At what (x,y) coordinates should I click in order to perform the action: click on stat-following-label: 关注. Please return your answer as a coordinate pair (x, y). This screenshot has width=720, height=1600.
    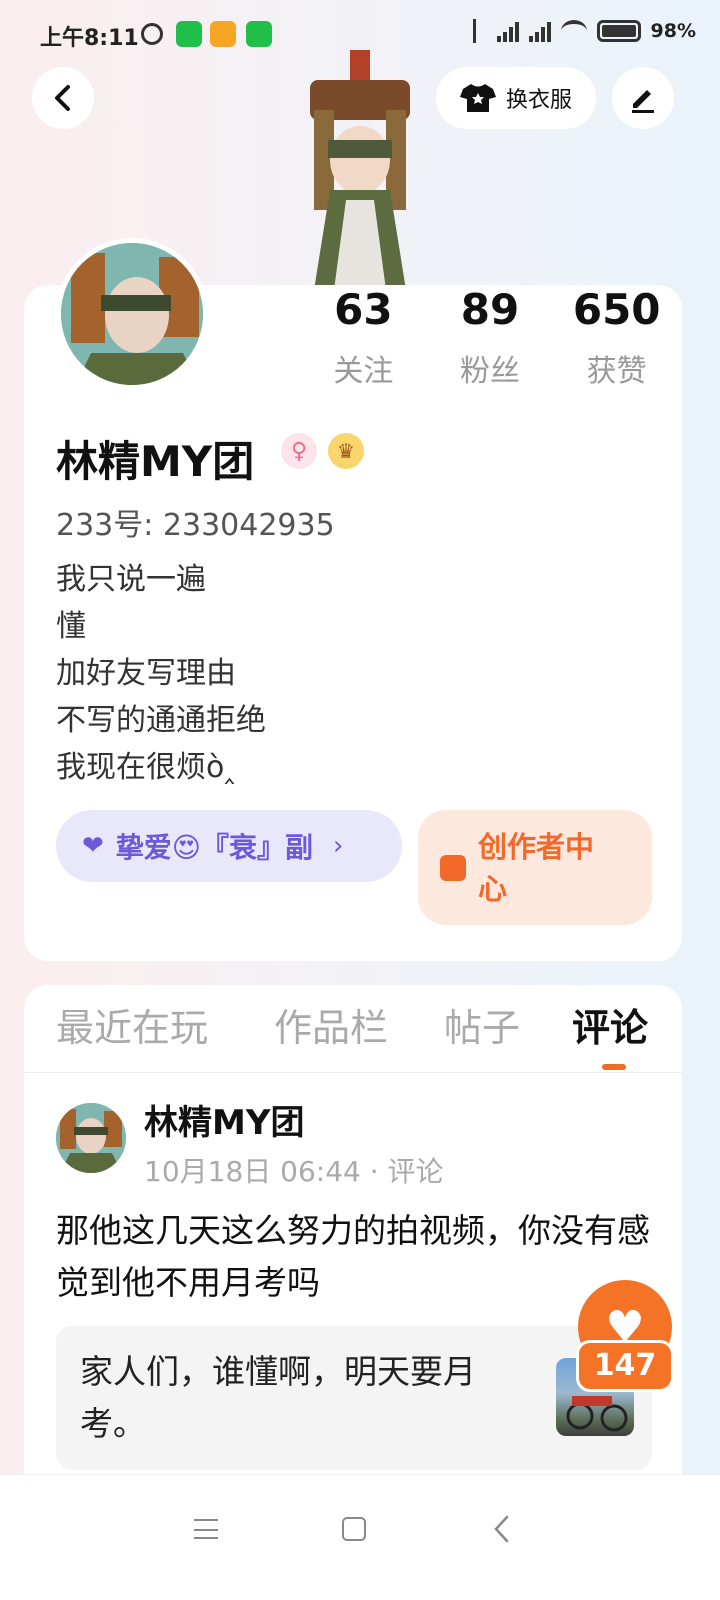
    Looking at the image, I should click on (363, 371).